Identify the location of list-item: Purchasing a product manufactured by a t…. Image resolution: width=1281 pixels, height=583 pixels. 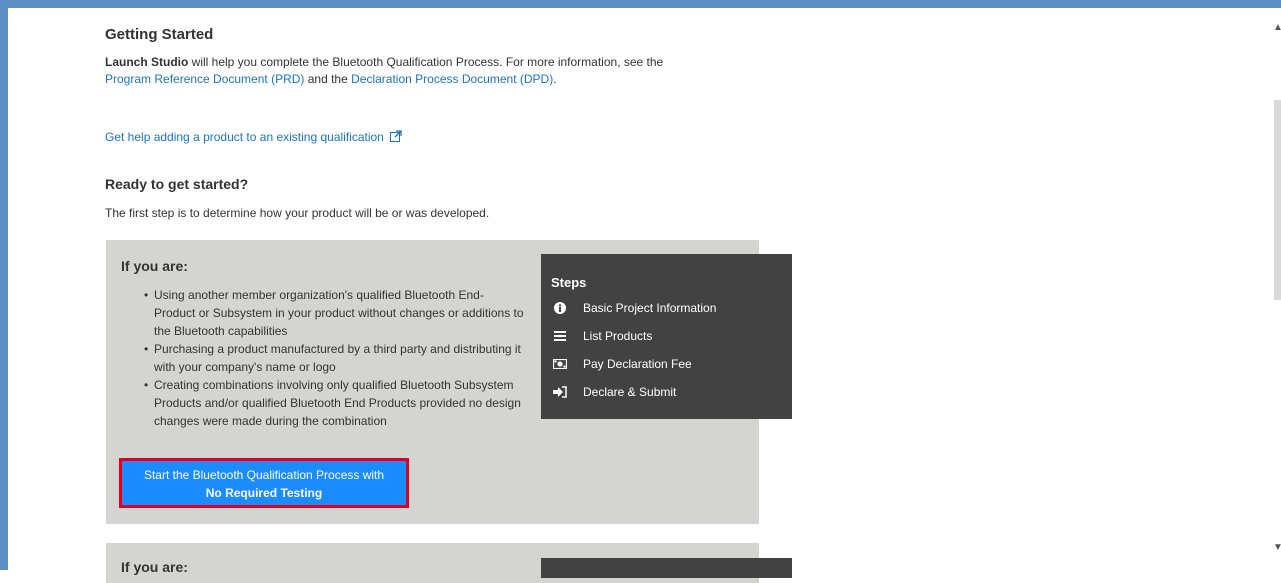
(334, 358).